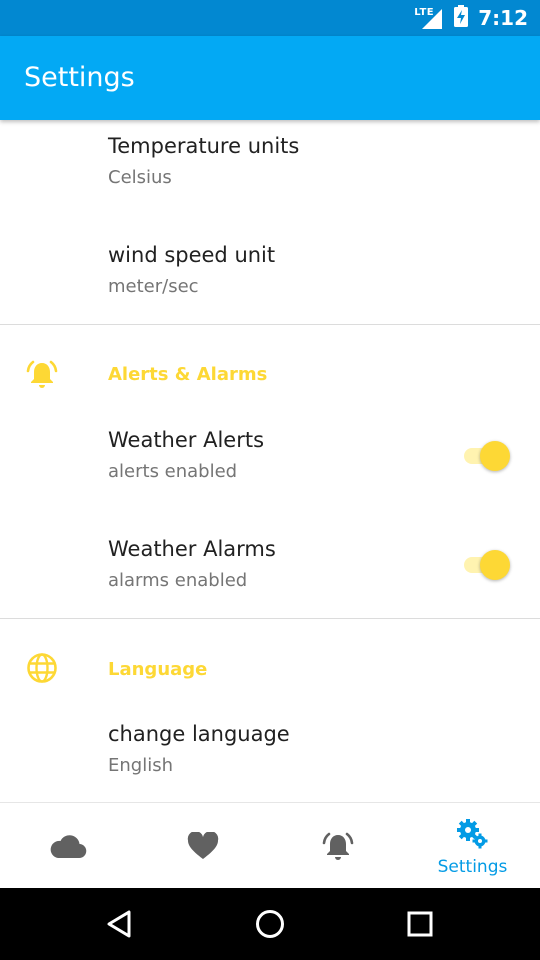 Image resolution: width=540 pixels, height=960 pixels. What do you see at coordinates (503, 18) in the screenshot?
I see `status-time: 7:12` at bounding box center [503, 18].